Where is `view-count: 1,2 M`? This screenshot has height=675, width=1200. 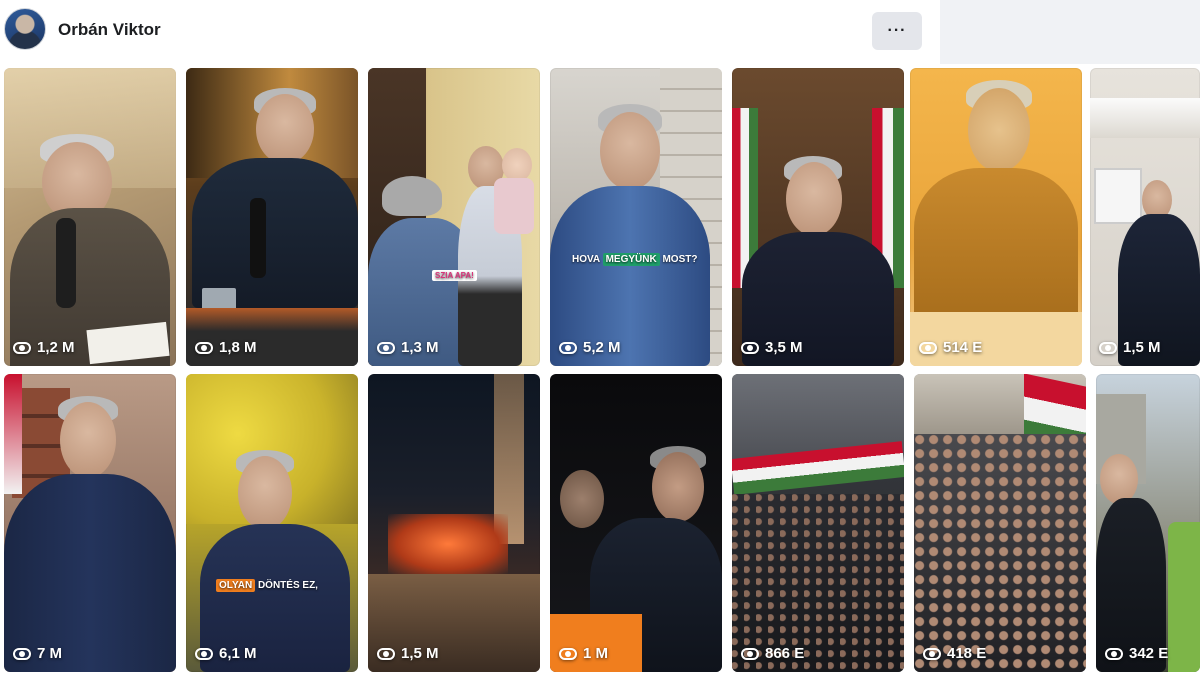 view-count: 1,2 M is located at coordinates (44, 347).